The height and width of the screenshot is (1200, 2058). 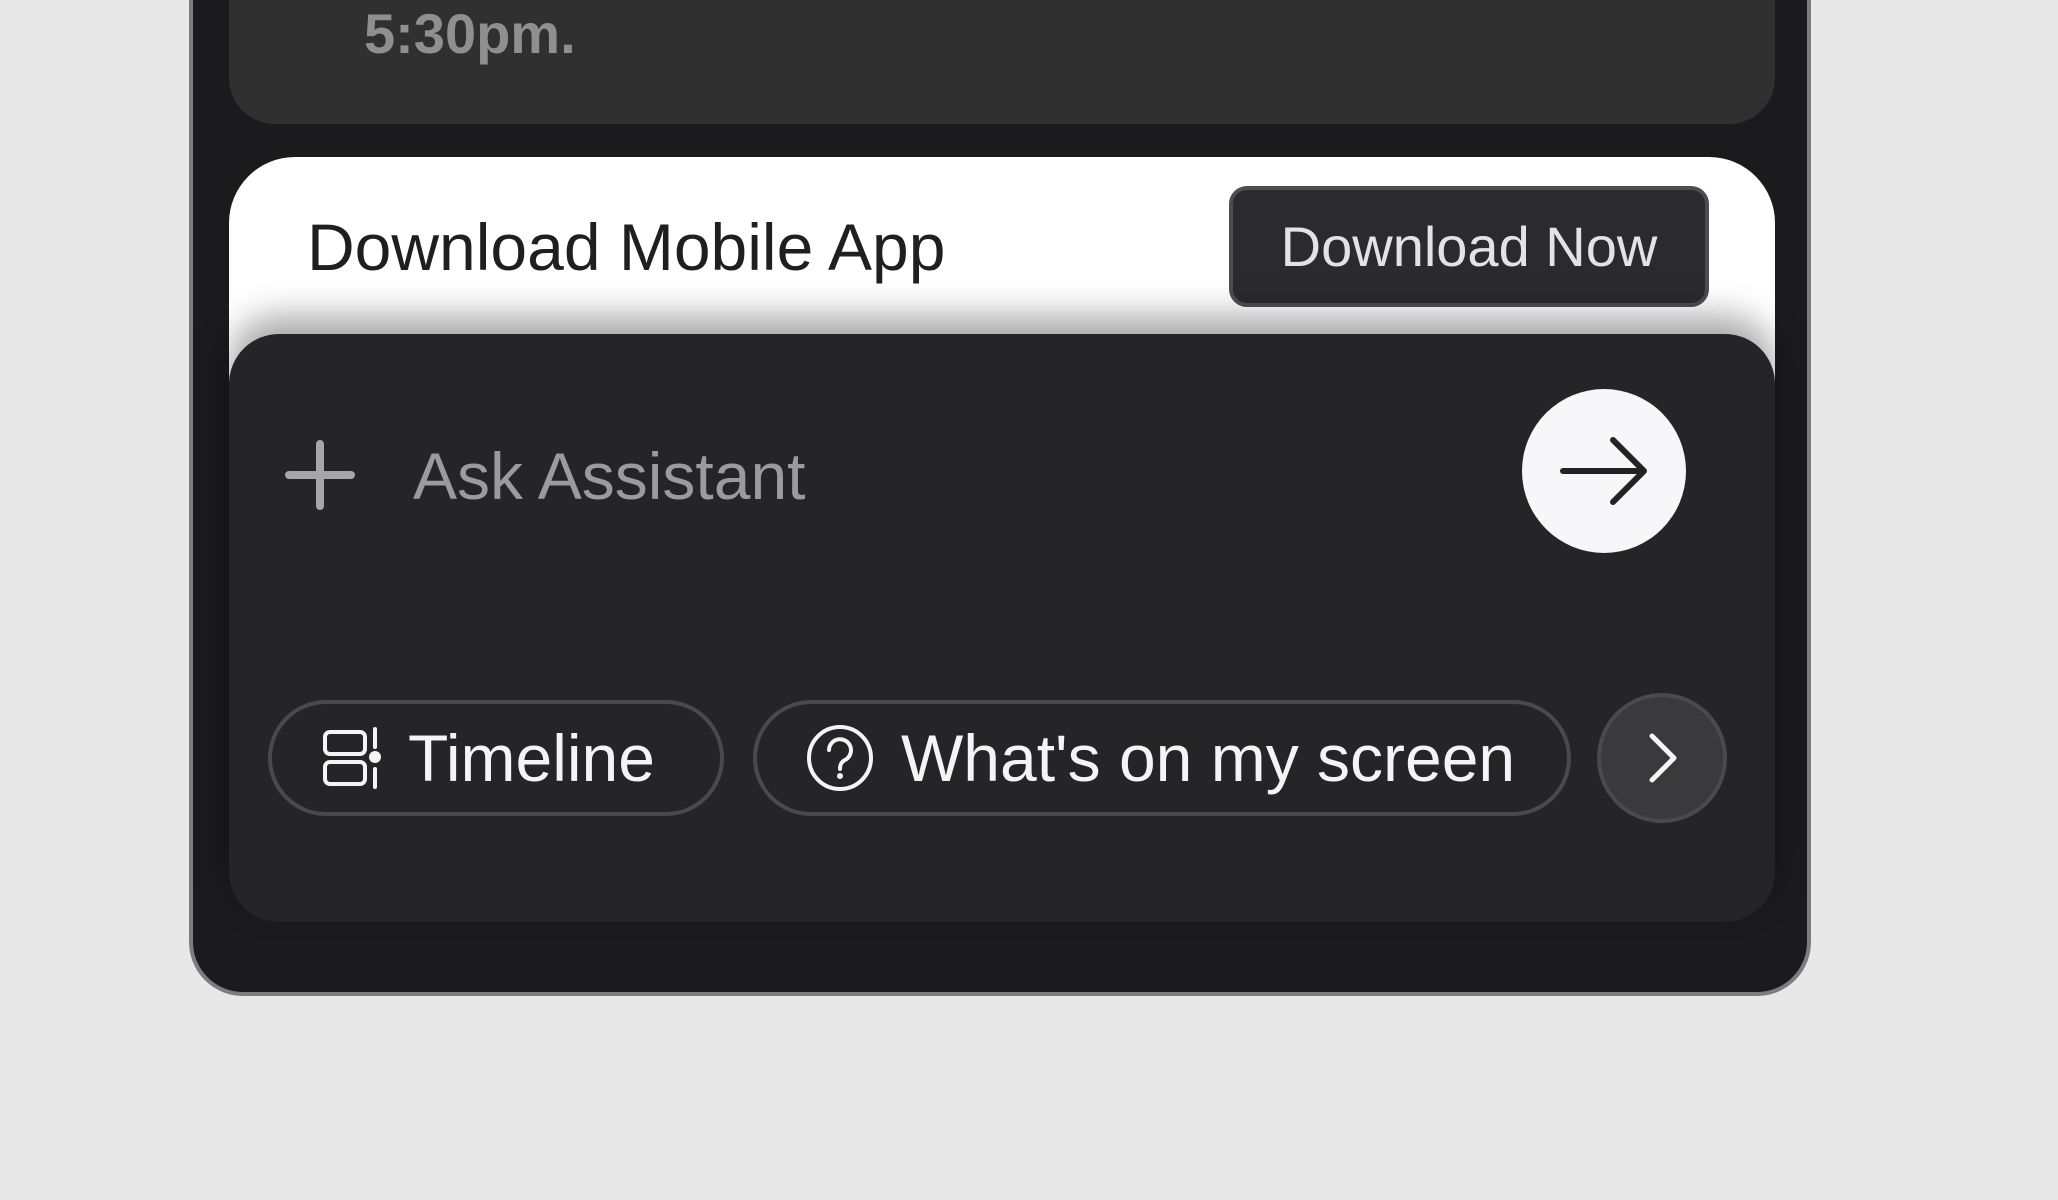 I want to click on more-suggestions-button, so click(x=1662, y=758).